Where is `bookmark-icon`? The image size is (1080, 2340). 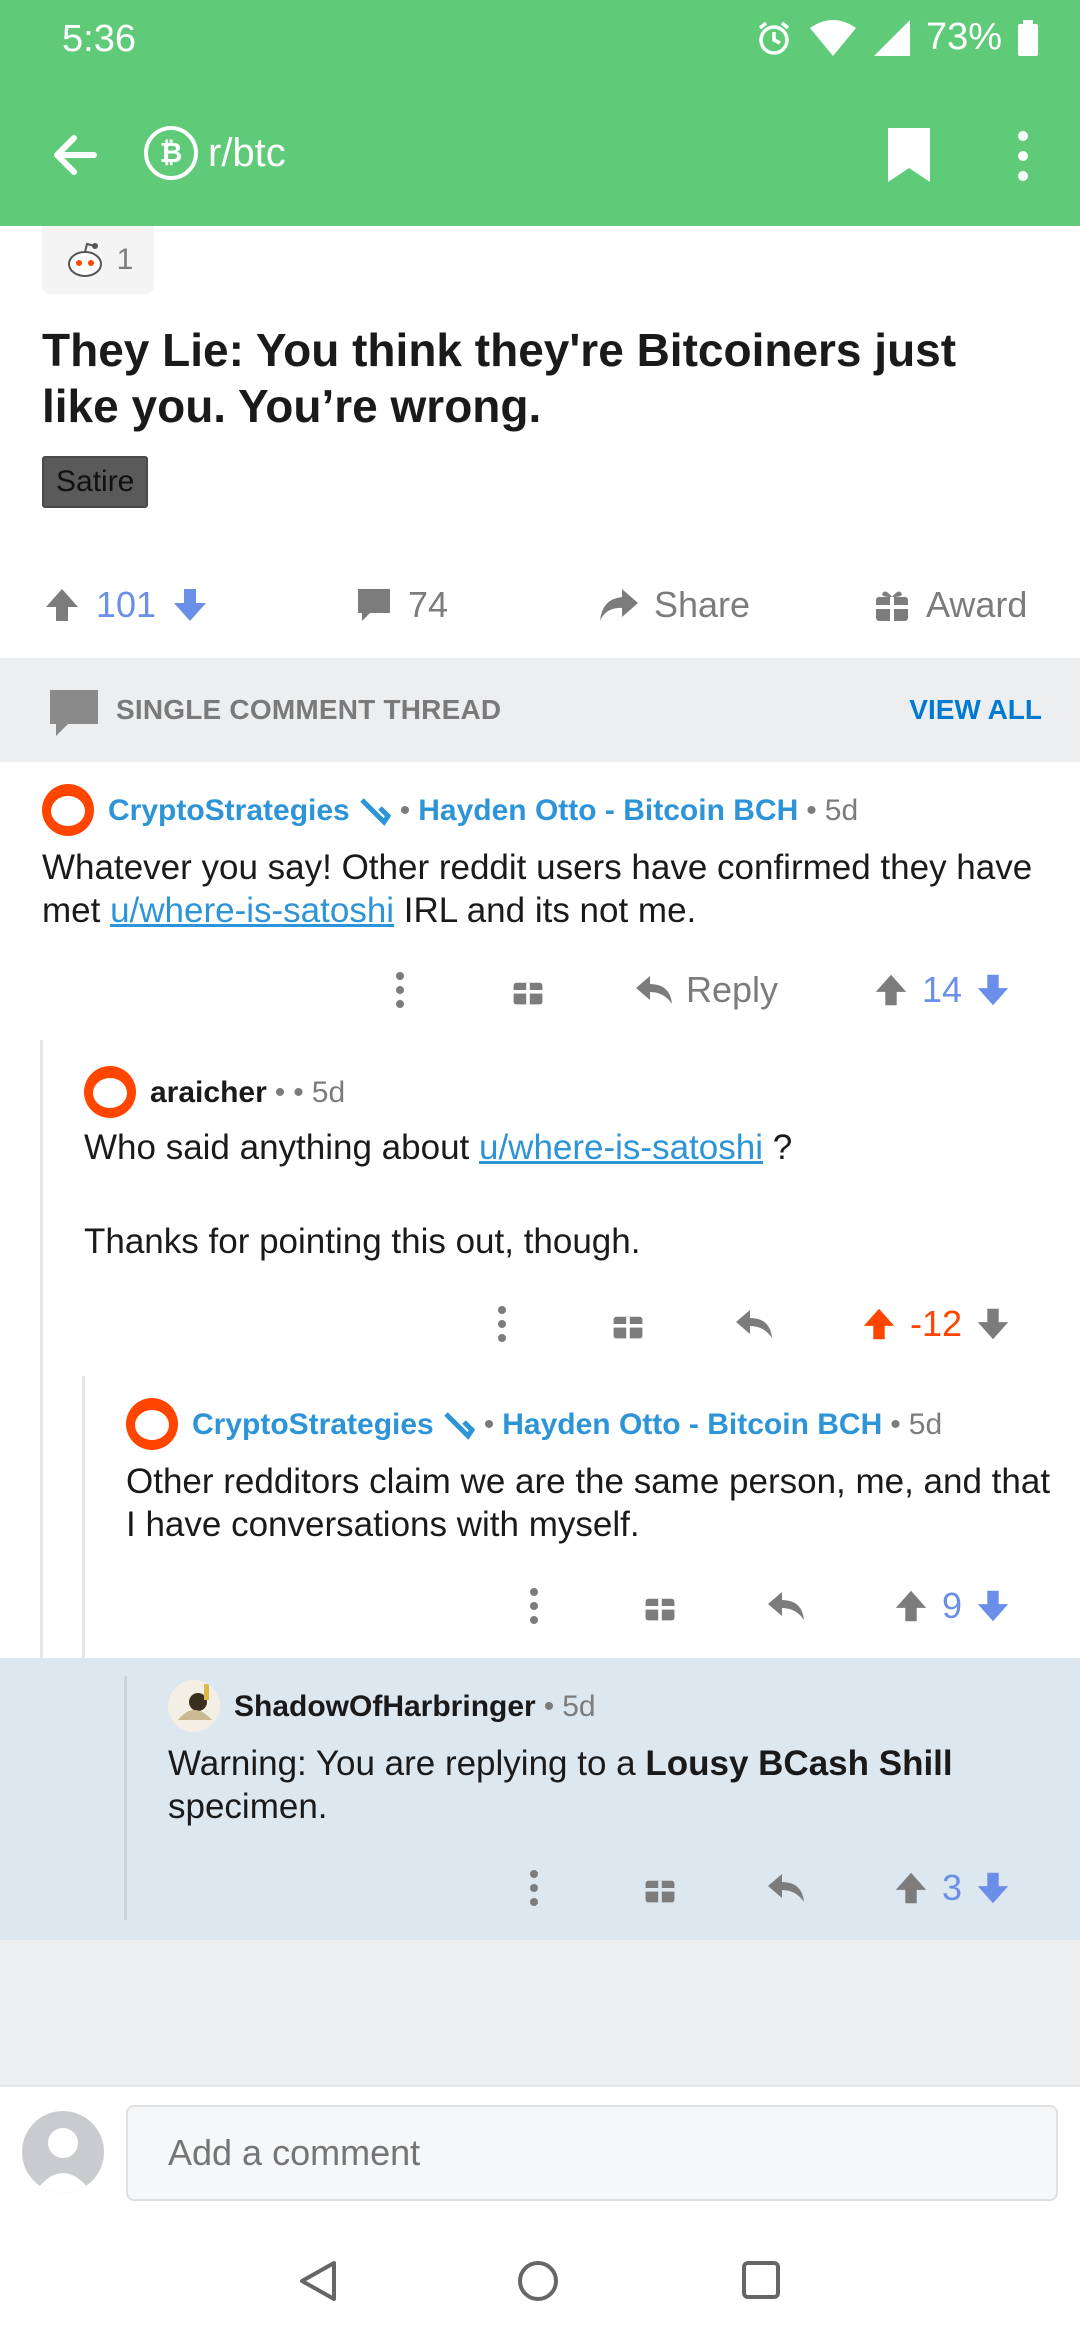
bookmark-icon is located at coordinates (909, 155).